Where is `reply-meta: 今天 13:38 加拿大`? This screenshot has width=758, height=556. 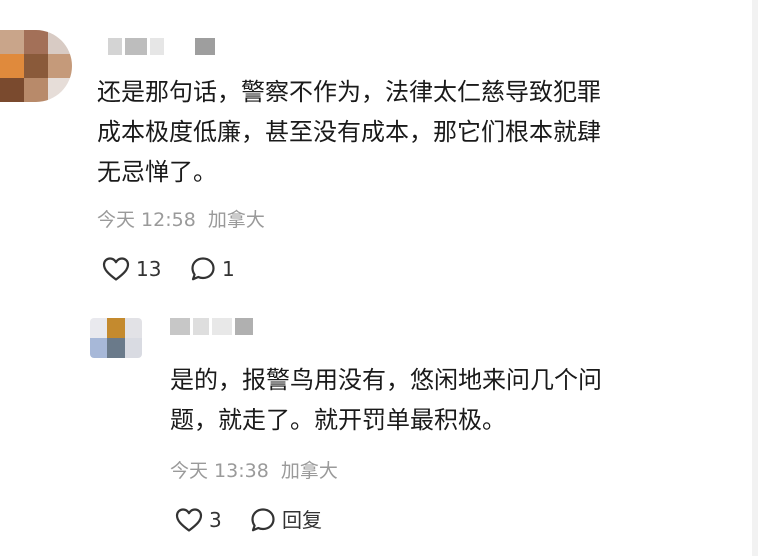 reply-meta: 今天 13:38 加拿大 is located at coordinates (254, 471).